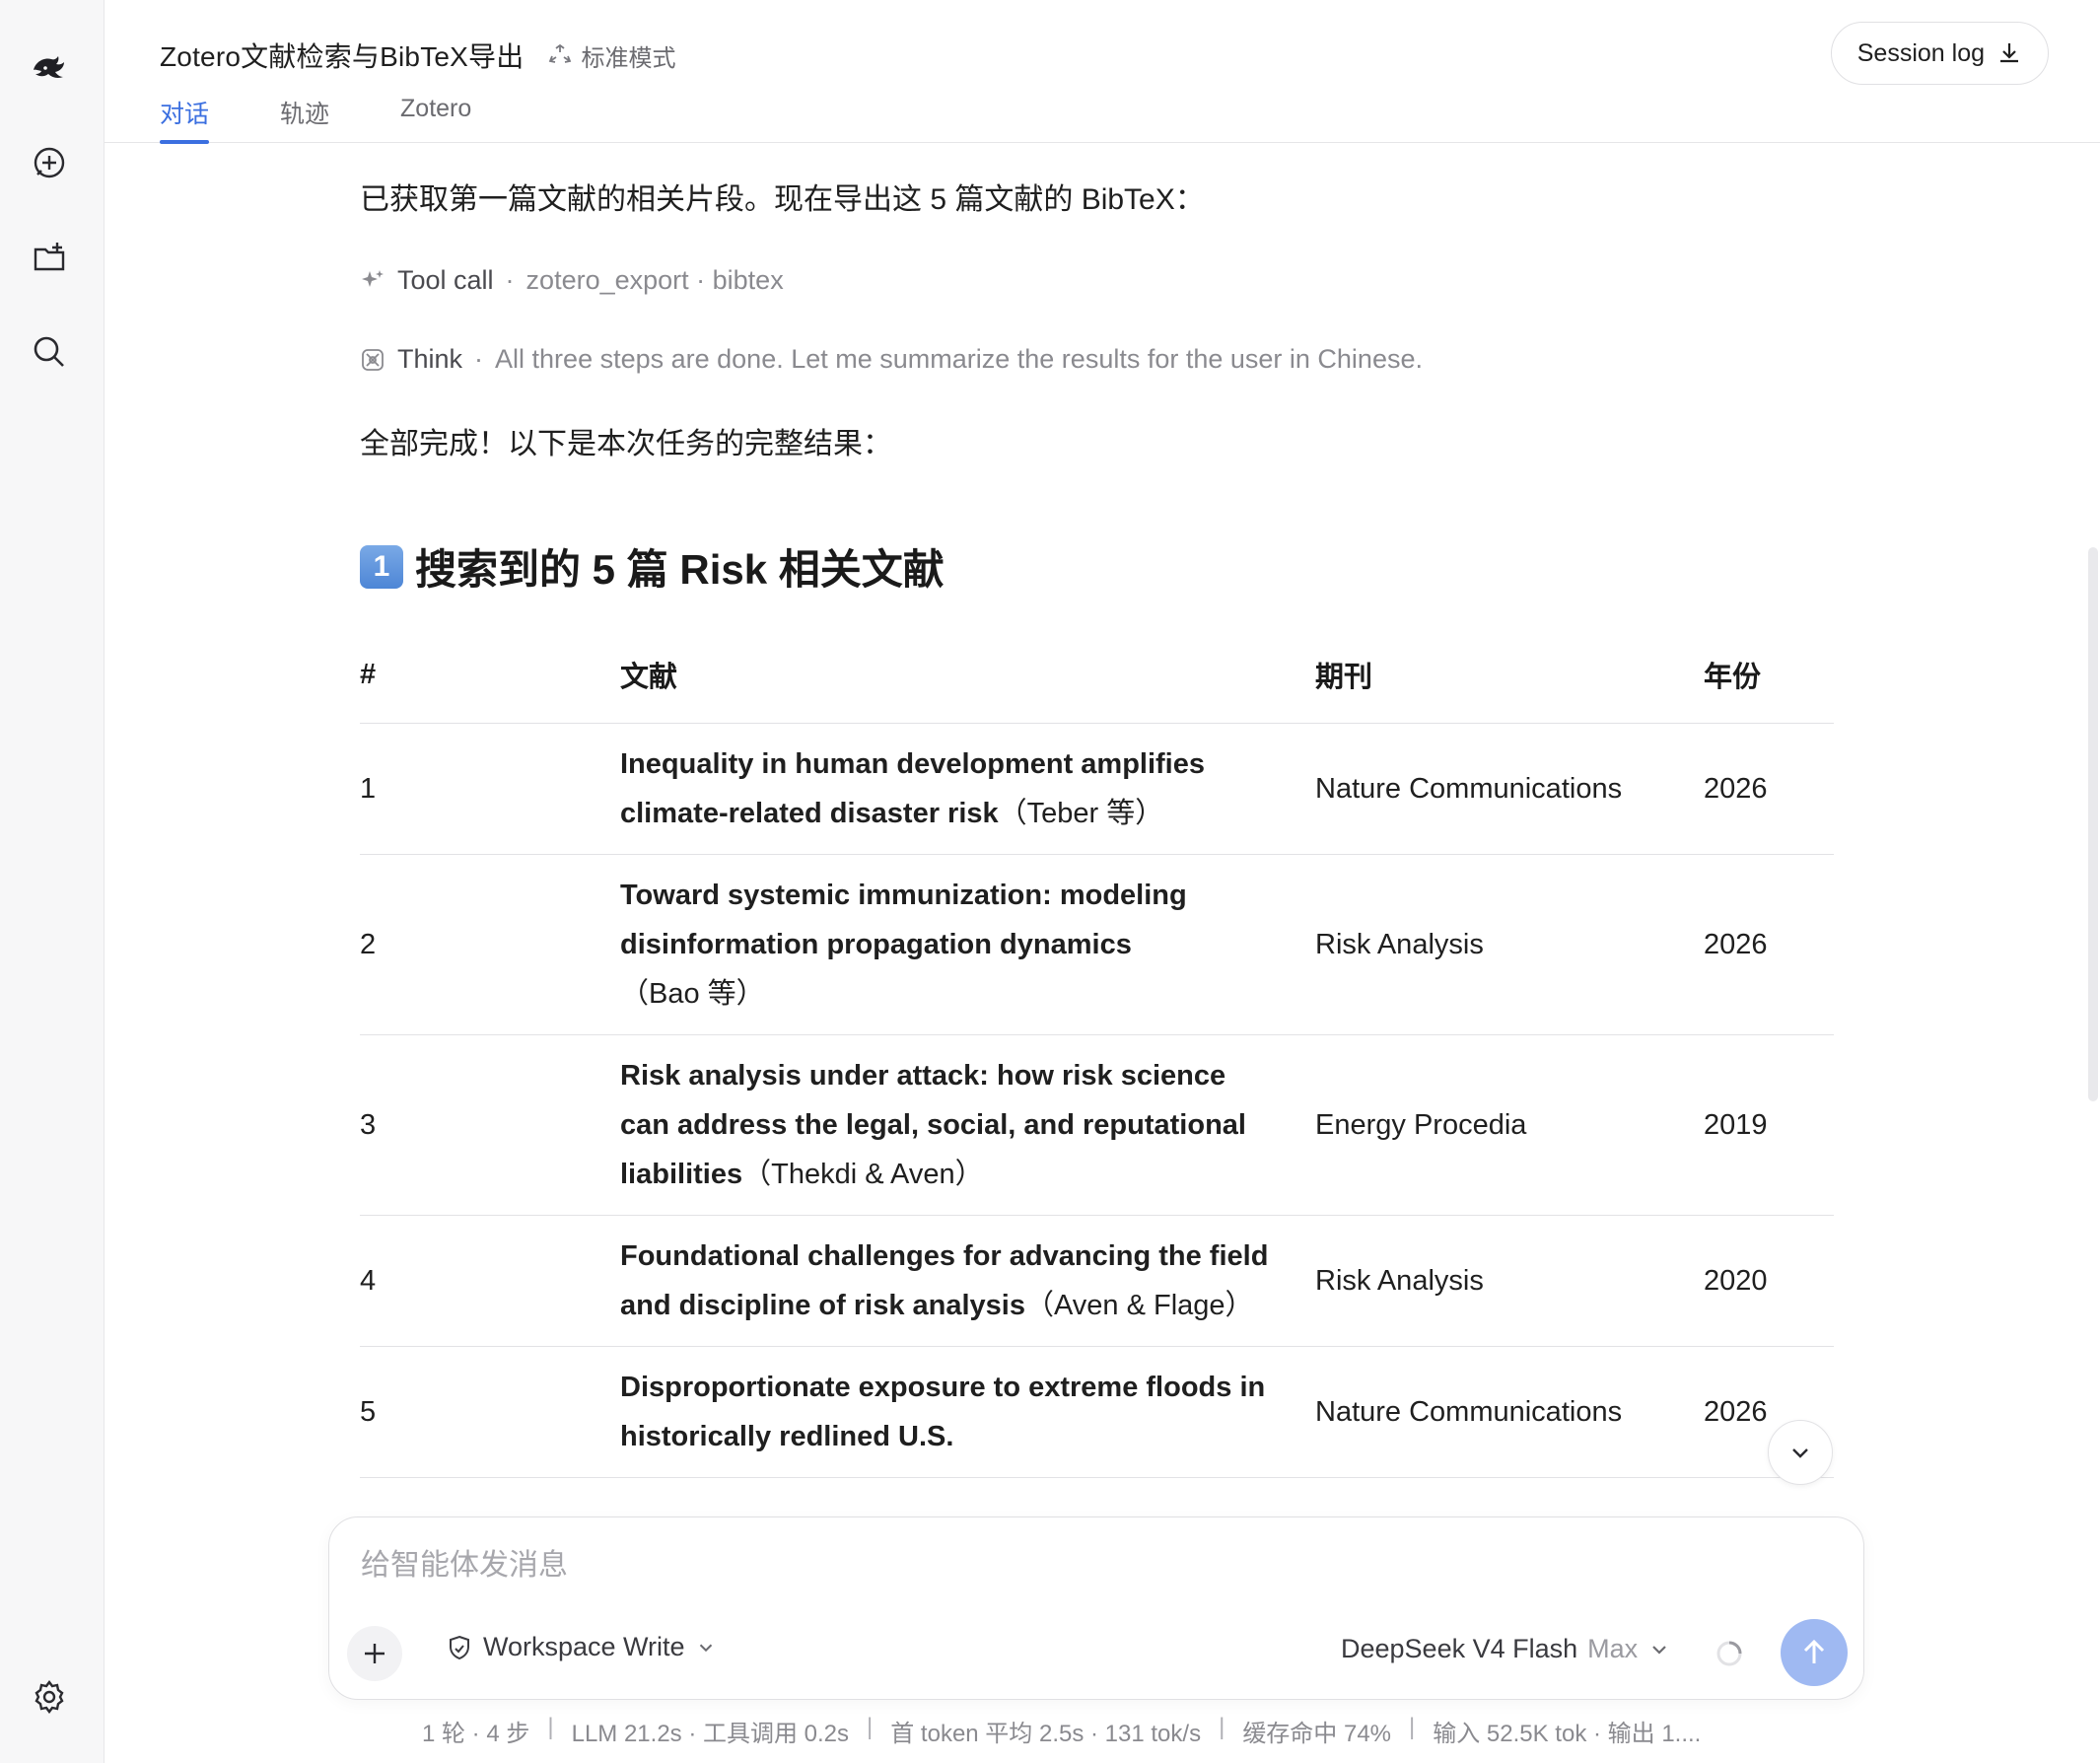 This screenshot has height=1763, width=2100. I want to click on paper-authors: （Teber 等）, so click(1081, 813).